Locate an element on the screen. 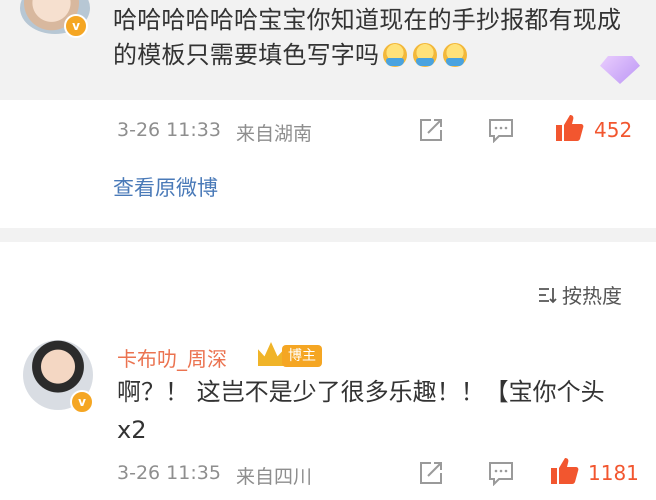 This screenshot has height=500, width=656. section-divider is located at coordinates (328, 235).